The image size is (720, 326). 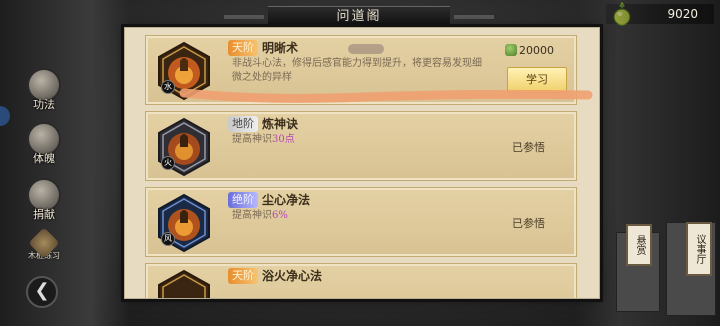 What do you see at coordinates (184, 283) in the screenshot?
I see `skill-icon` at bounding box center [184, 283].